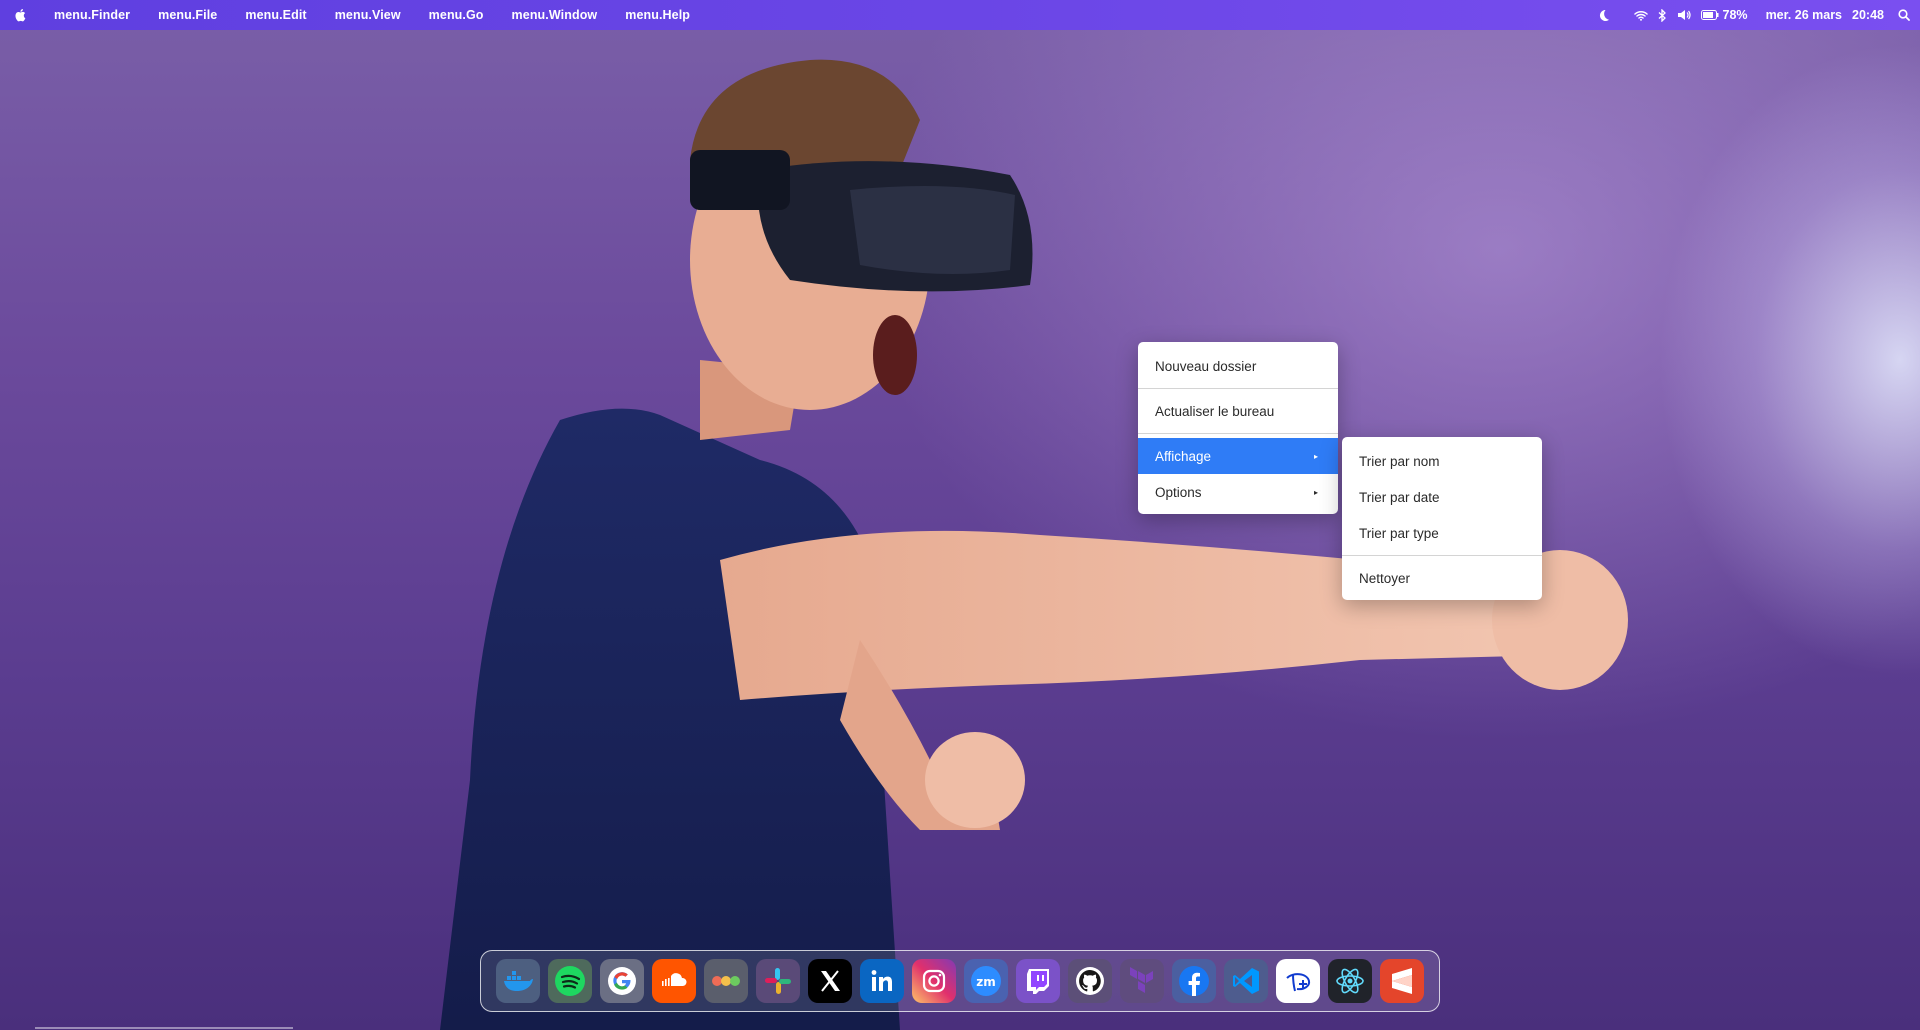 This screenshot has width=1920, height=1030. What do you see at coordinates (1603, 15) in the screenshot?
I see `moon-icon` at bounding box center [1603, 15].